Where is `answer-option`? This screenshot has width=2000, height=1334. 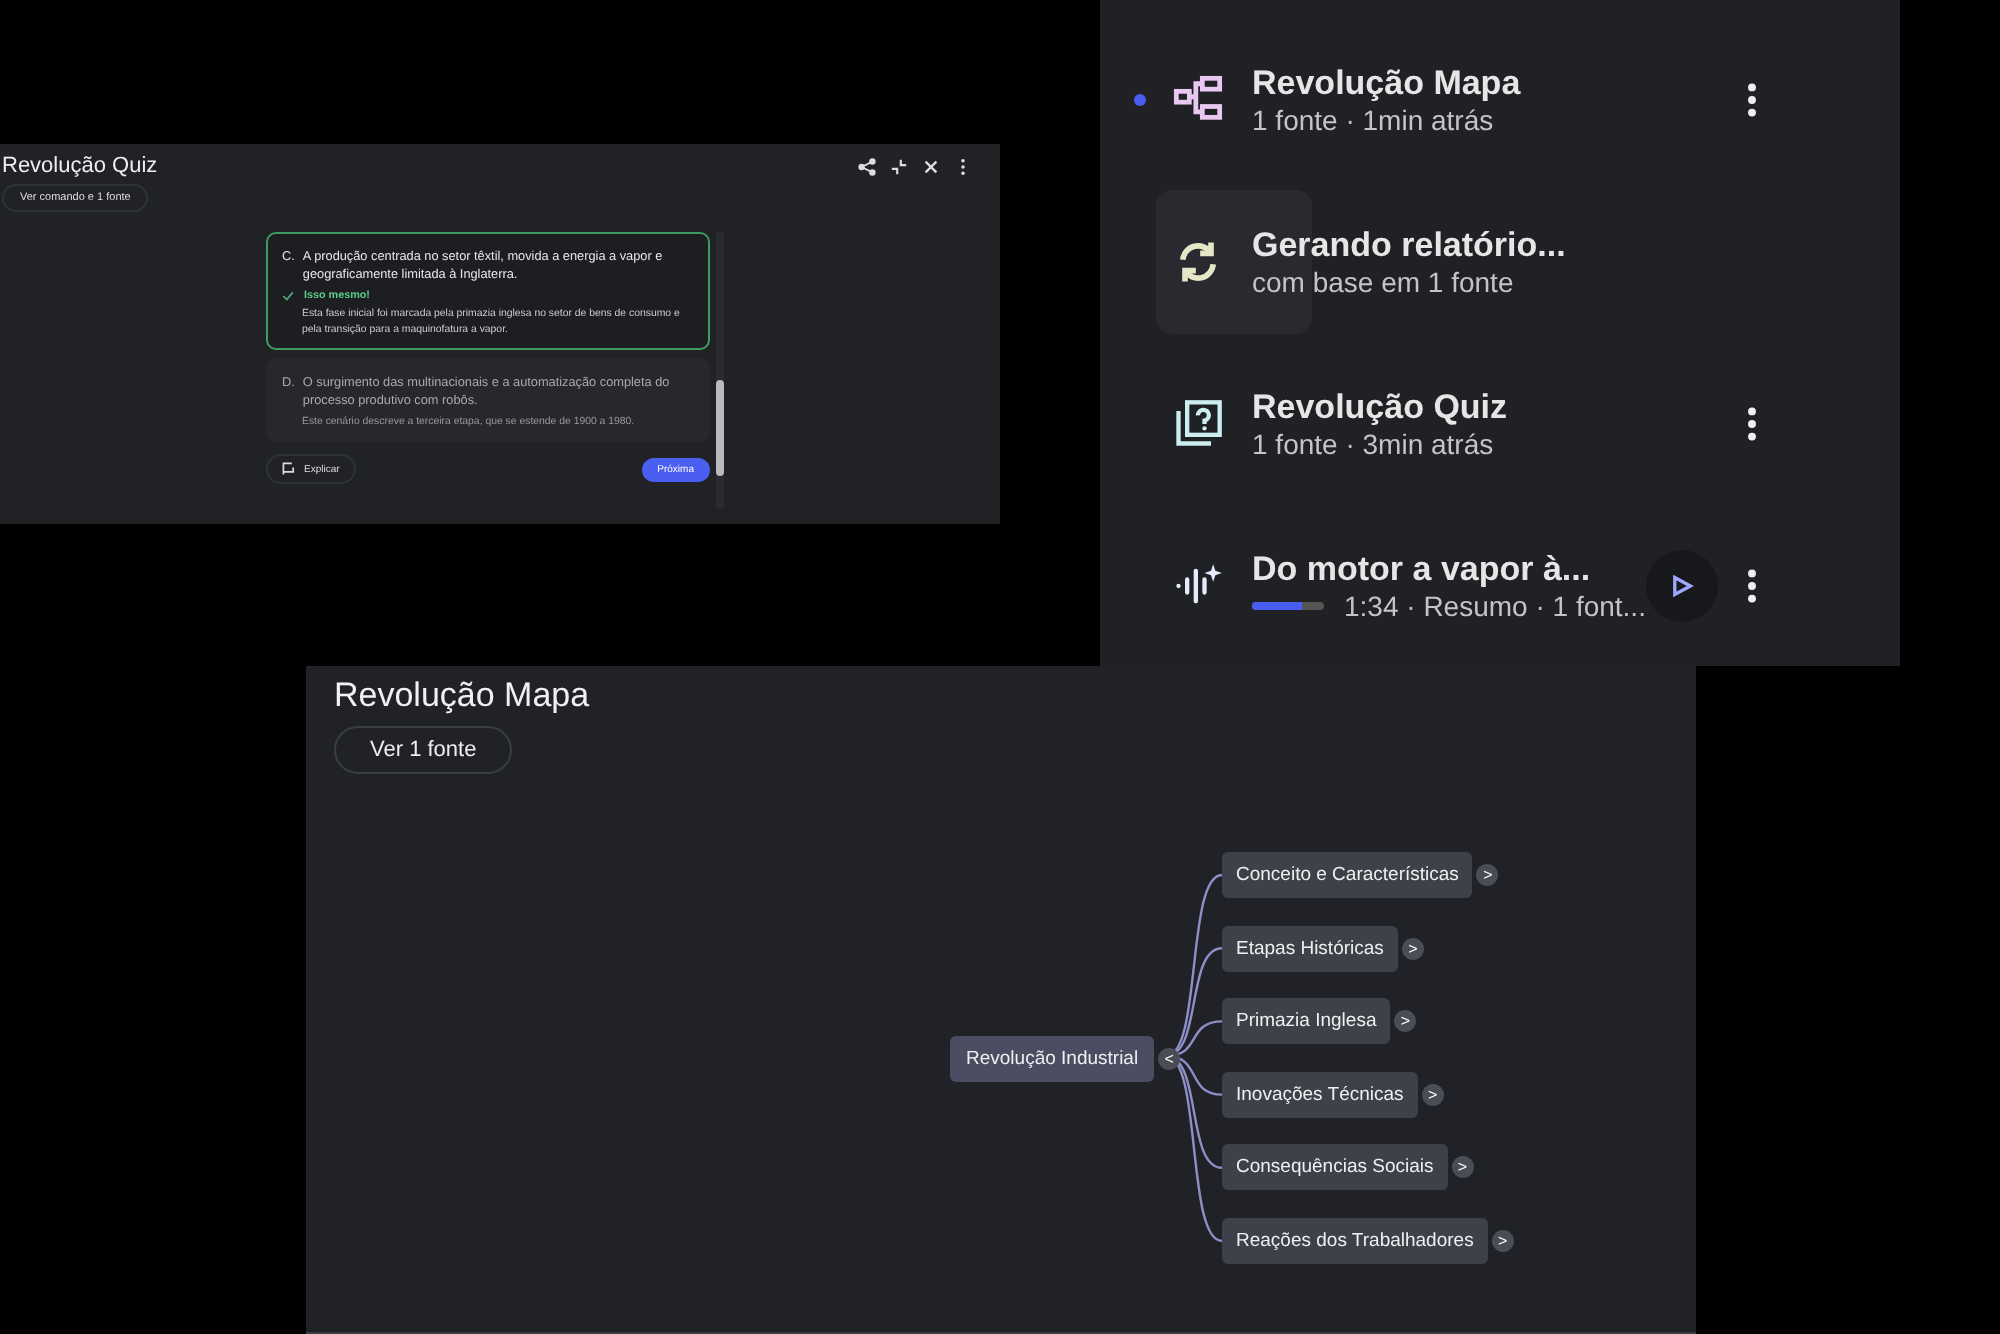
answer-option is located at coordinates (488, 291).